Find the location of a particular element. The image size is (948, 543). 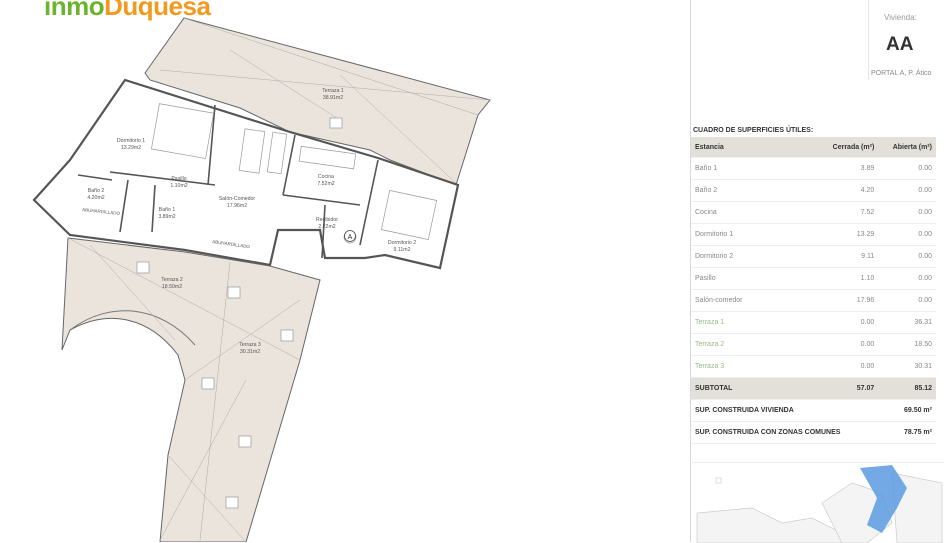

row-name: Cocina is located at coordinates (740, 212).